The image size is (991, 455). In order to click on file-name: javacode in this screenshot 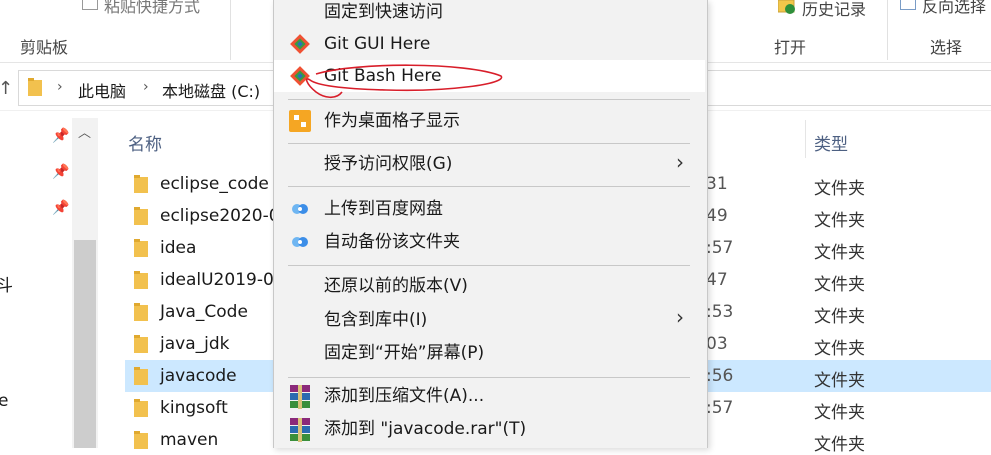, I will do `click(198, 376)`.